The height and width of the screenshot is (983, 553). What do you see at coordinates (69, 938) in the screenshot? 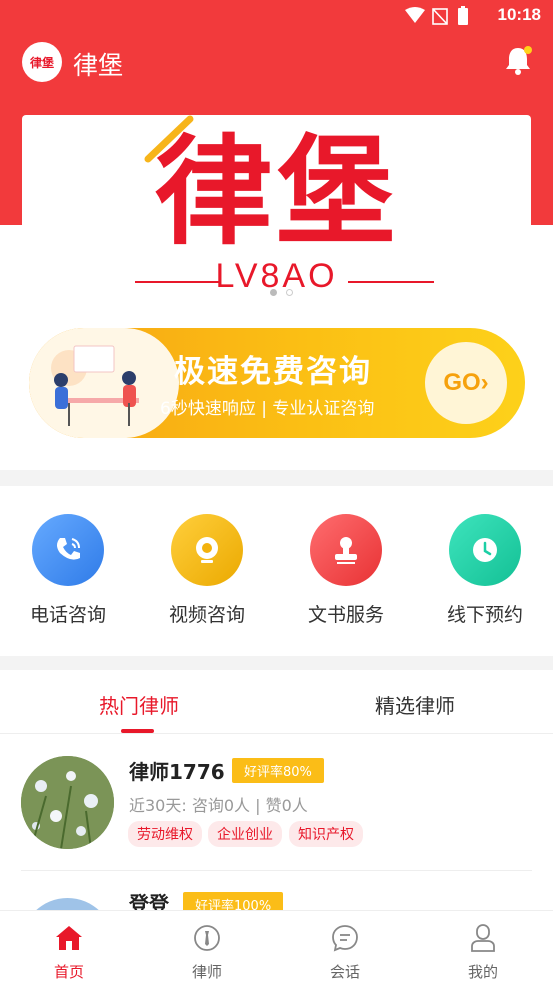
I see `home-icon` at bounding box center [69, 938].